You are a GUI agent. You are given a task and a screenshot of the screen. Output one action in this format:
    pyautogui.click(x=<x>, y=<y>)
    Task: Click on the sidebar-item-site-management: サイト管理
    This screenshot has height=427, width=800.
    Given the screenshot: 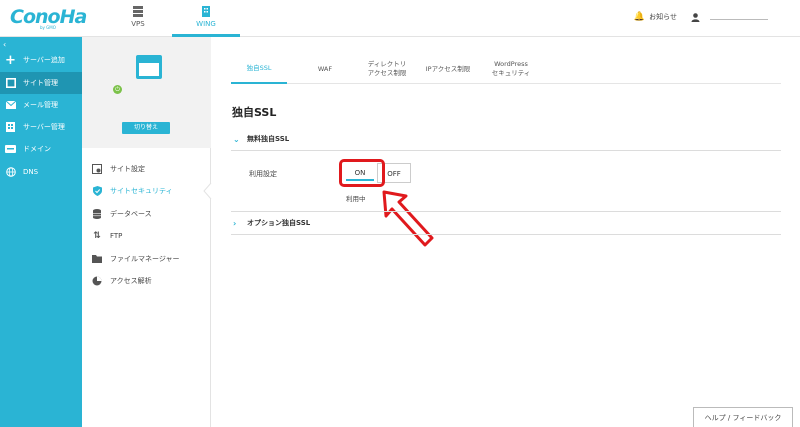 What is the action you would take?
    pyautogui.click(x=41, y=83)
    